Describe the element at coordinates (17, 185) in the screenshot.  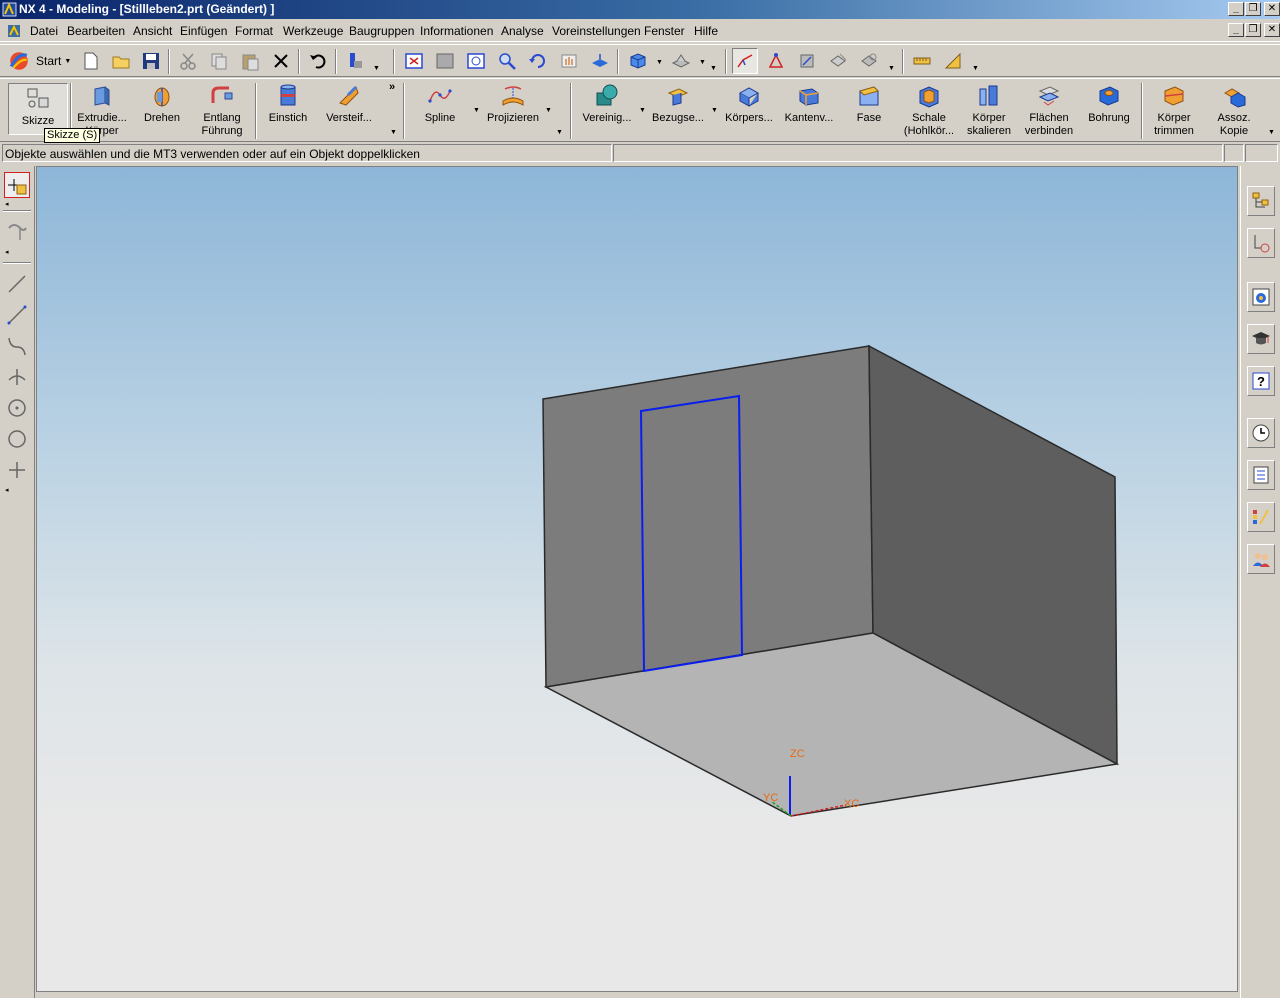
I see `sketch-select-button` at that location.